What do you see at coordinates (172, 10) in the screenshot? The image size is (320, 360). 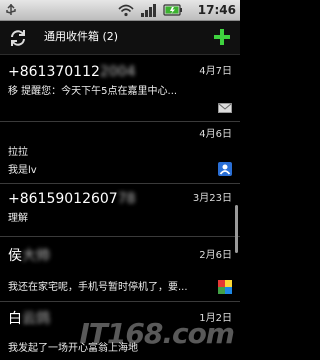 I see `battery-icon` at bounding box center [172, 10].